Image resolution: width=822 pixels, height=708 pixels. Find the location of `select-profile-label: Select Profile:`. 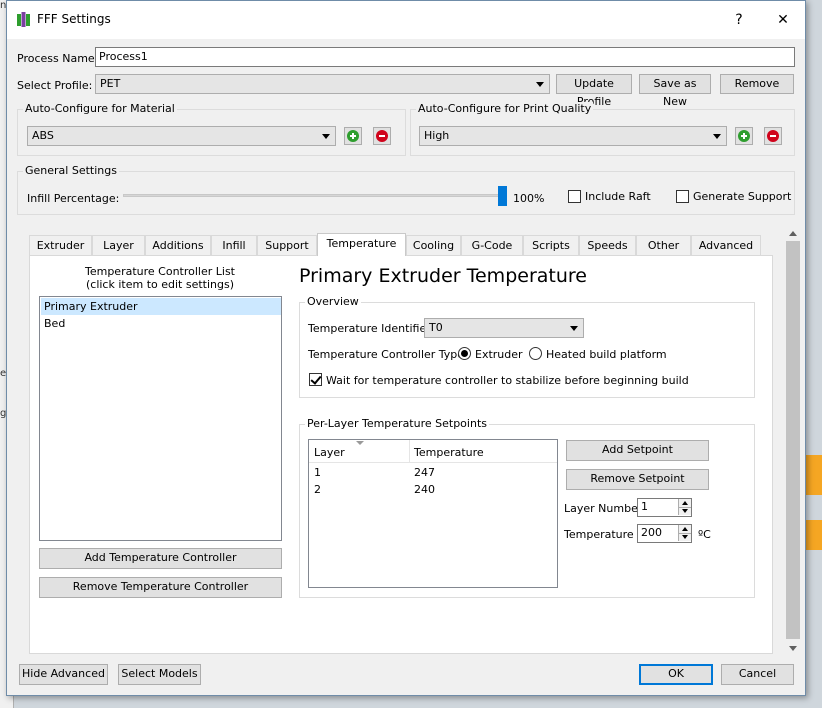

select-profile-label: Select Profile: is located at coordinates (55, 85).